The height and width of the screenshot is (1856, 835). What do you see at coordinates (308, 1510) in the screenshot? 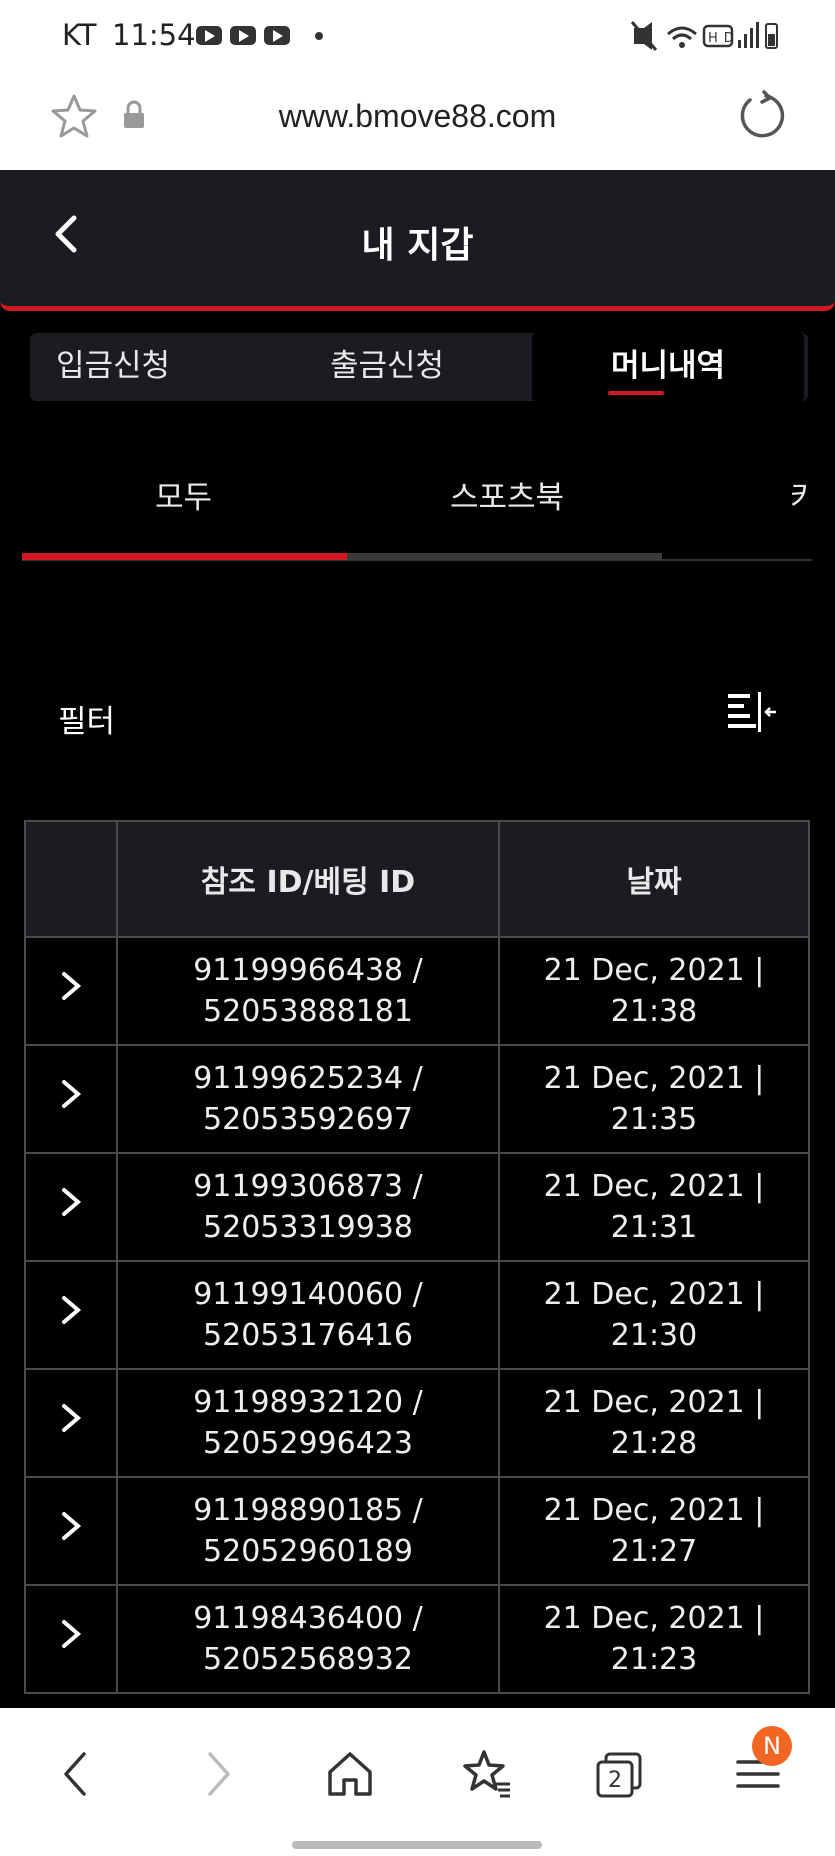
I see `reference-id: 91198890185 /` at bounding box center [308, 1510].